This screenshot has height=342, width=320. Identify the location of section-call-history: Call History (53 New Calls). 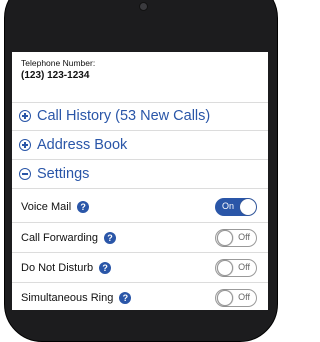
(114, 116).